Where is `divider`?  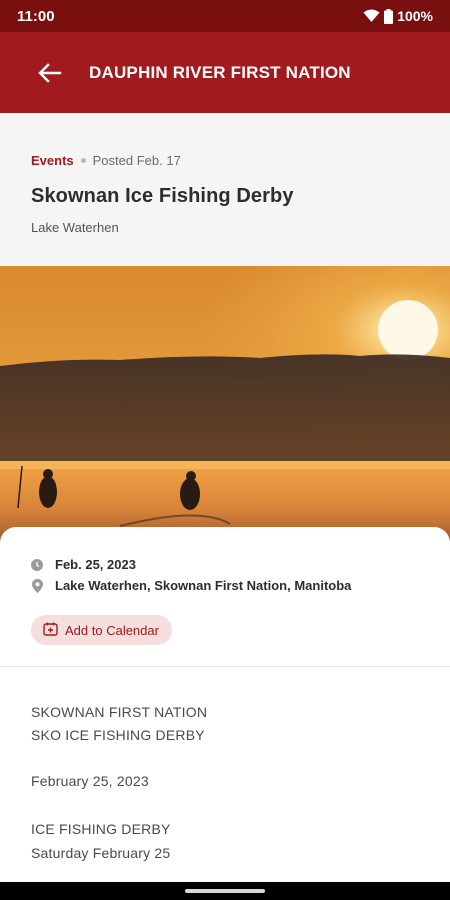 divider is located at coordinates (225, 666).